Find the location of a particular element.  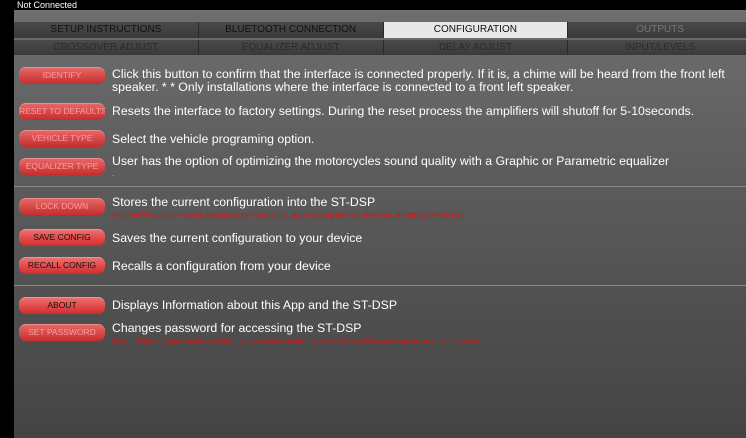

equalizer-type-note: . is located at coordinates (113, 174).